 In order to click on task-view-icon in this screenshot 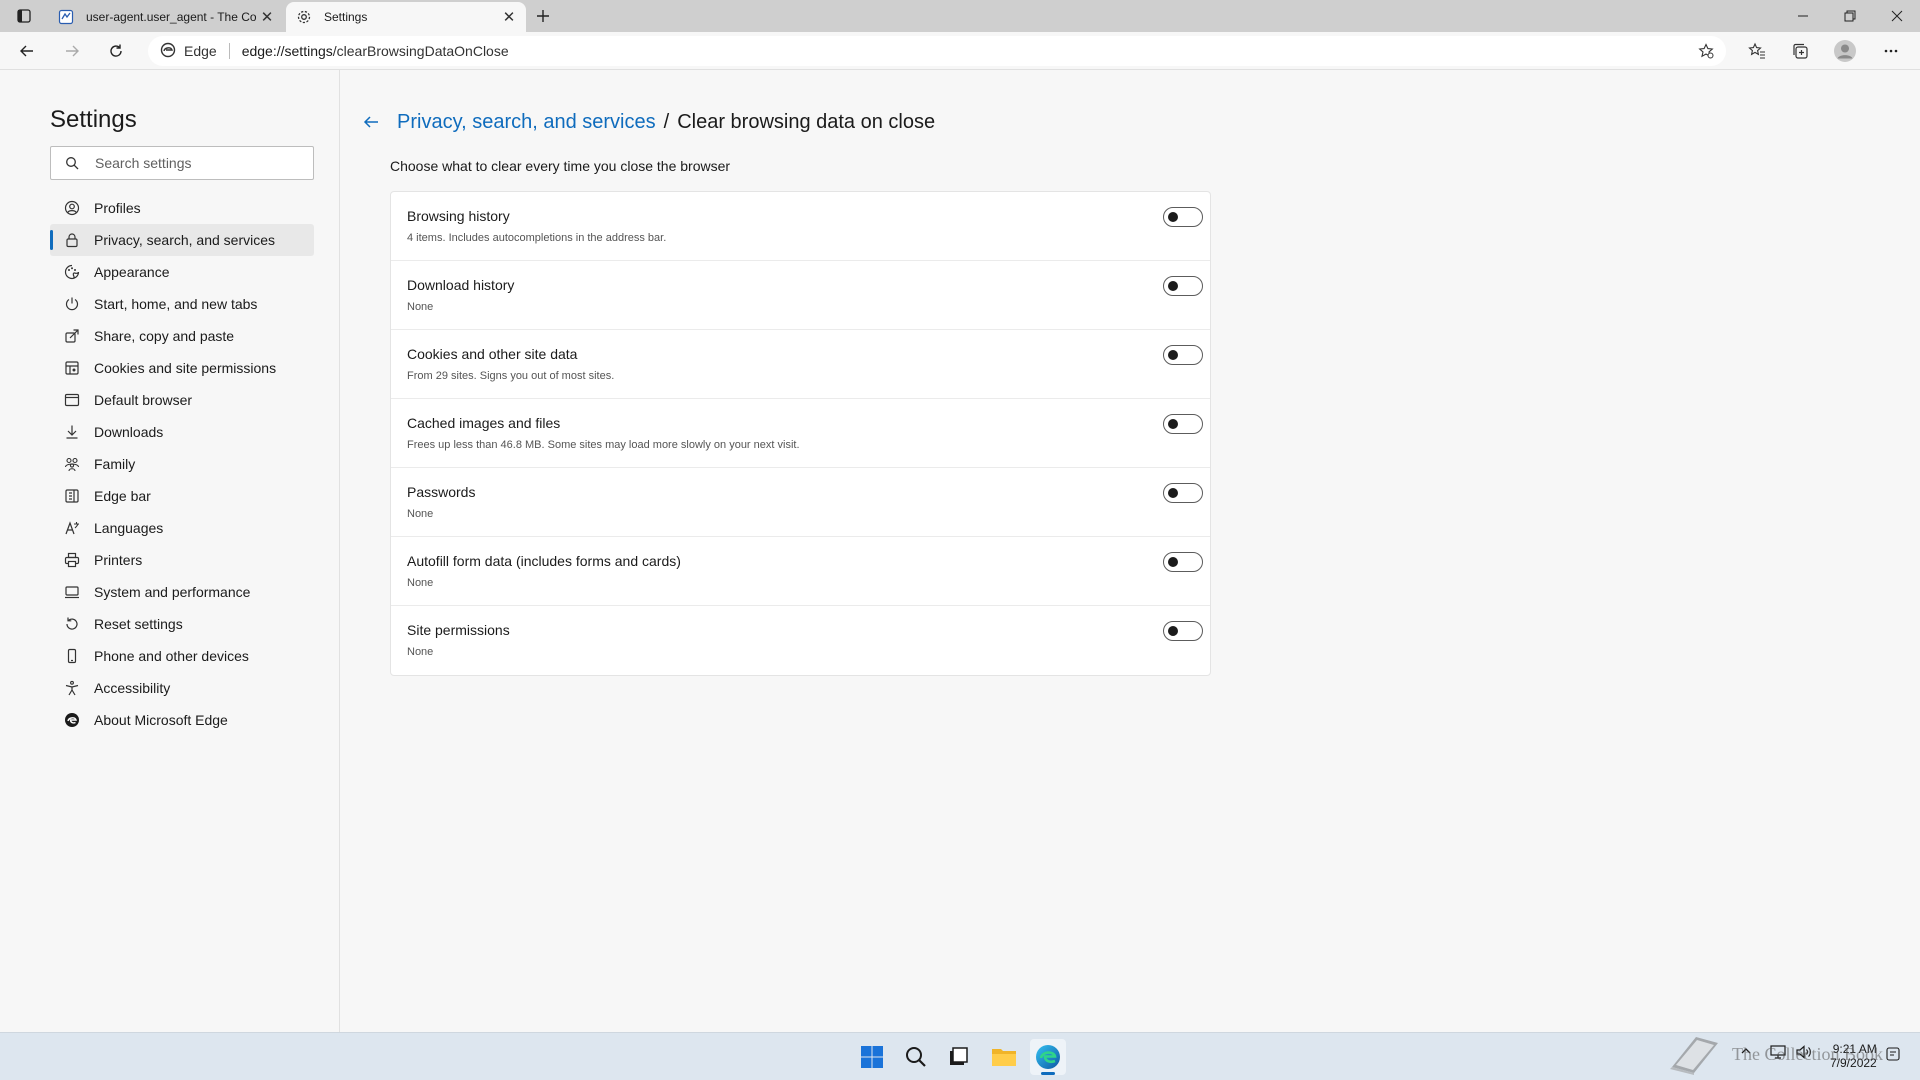, I will do `click(958, 1057)`.